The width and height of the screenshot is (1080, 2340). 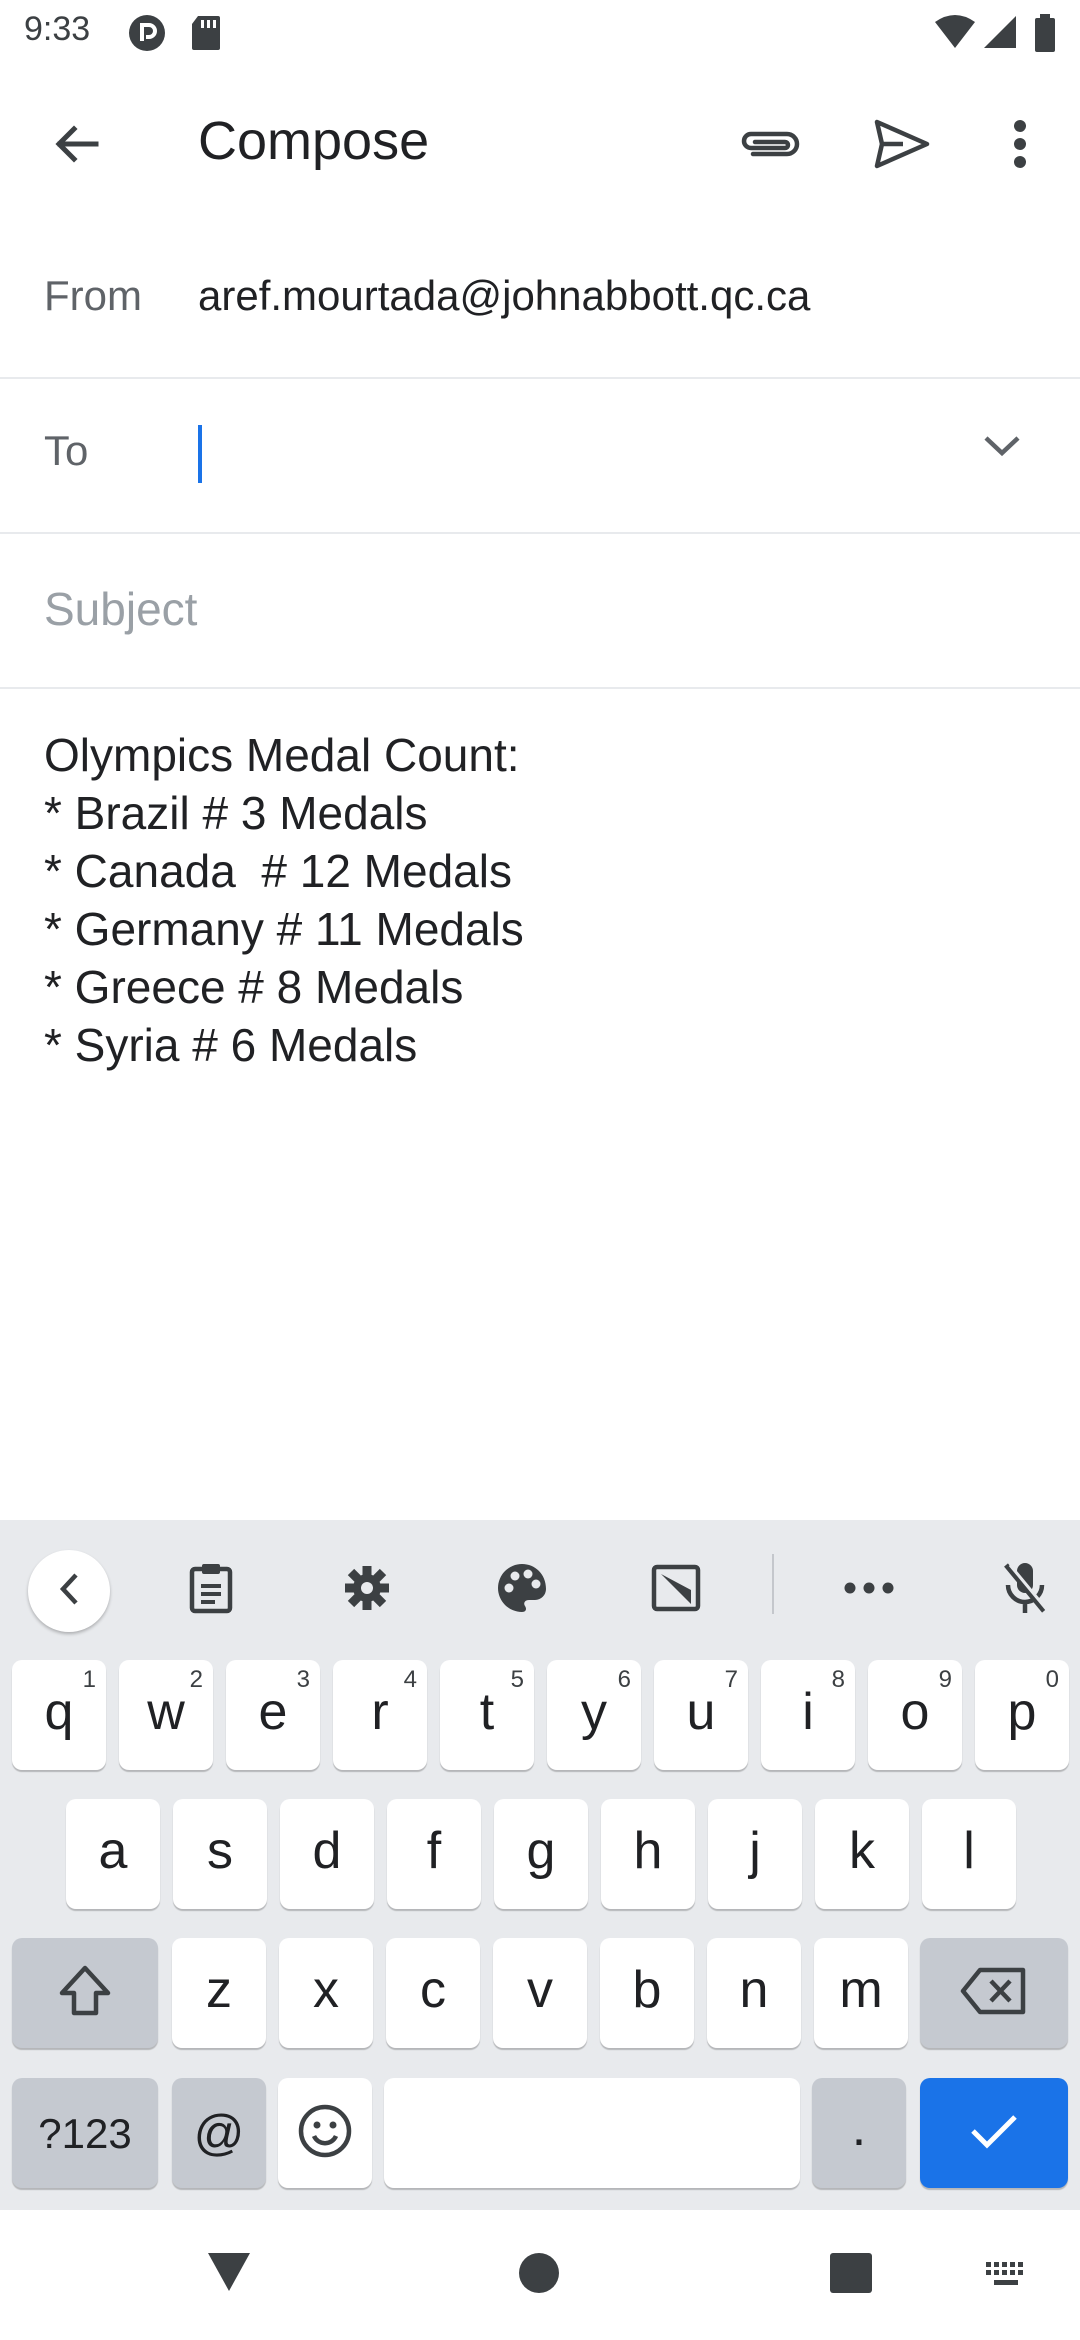 What do you see at coordinates (915, 1715) in the screenshot?
I see `key-o: o9` at bounding box center [915, 1715].